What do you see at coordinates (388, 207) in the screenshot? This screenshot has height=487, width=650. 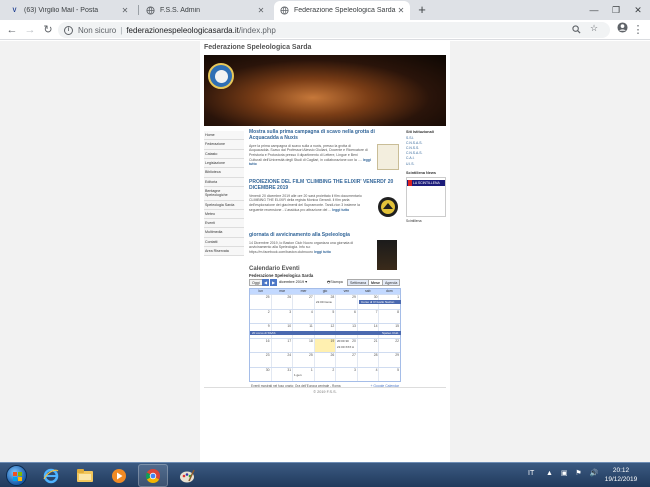 I see `climbing-elixir-logo` at bounding box center [388, 207].